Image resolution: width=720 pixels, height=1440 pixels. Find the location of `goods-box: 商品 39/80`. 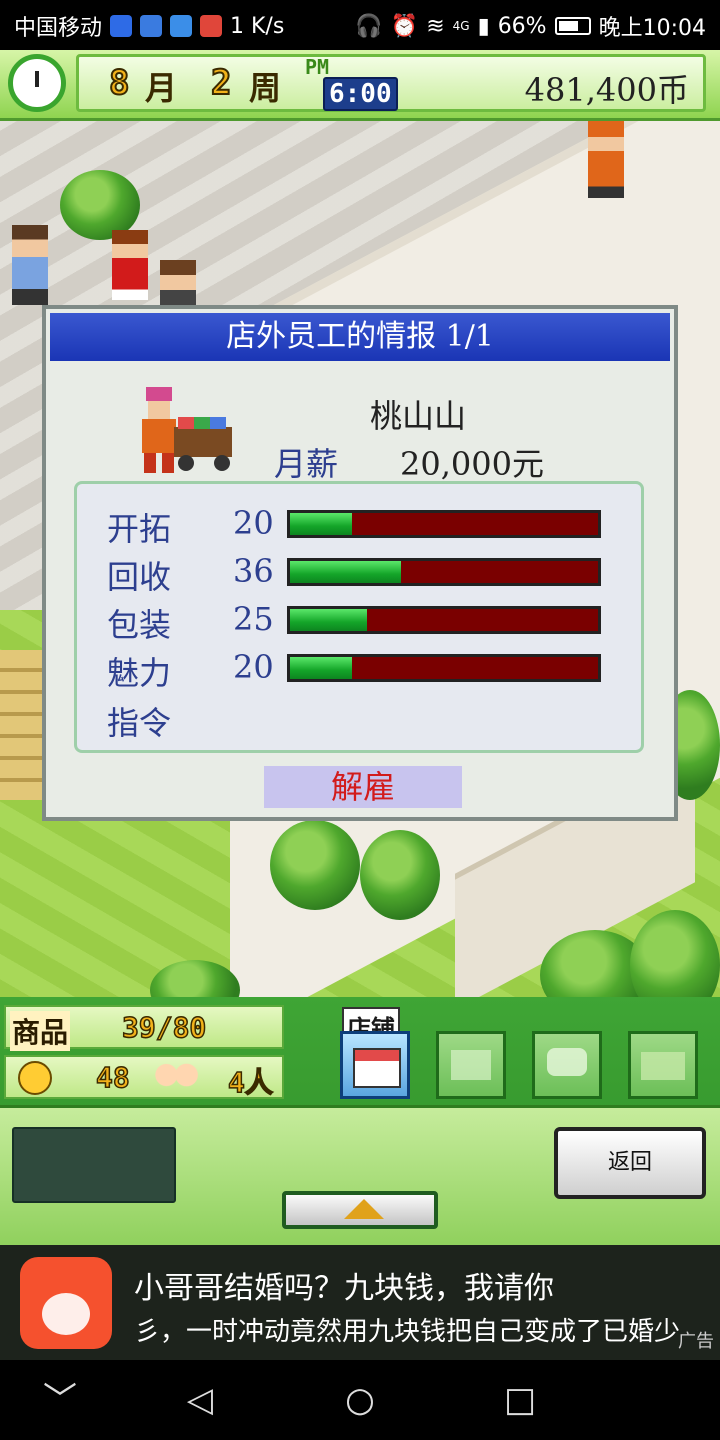

goods-box: 商品 39/80 is located at coordinates (144, 1028).